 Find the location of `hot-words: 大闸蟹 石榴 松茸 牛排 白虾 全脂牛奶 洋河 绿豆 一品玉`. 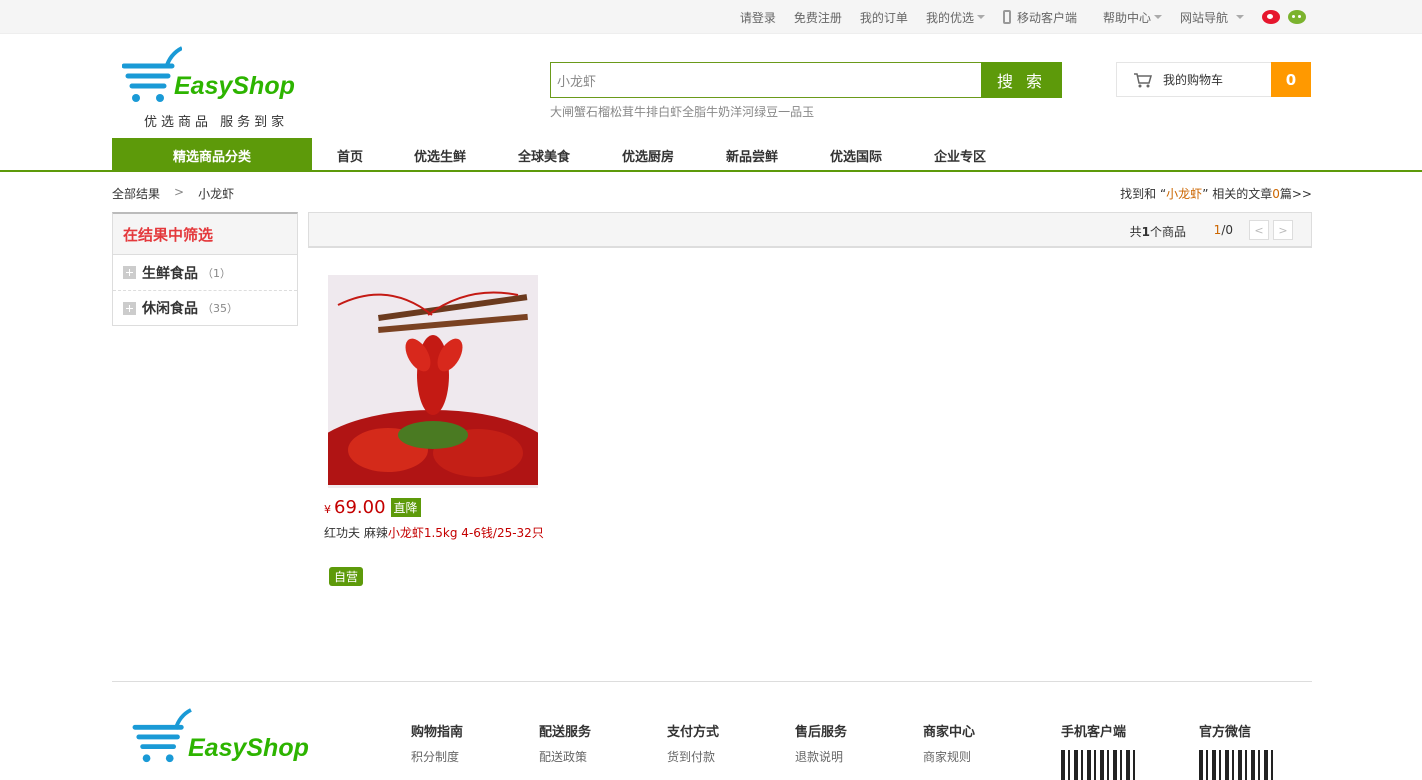

hot-words: 大闸蟹 石榴 松茸 牛排 白虾 全脂牛奶 洋河 绿豆 一品玉 is located at coordinates (806, 111).